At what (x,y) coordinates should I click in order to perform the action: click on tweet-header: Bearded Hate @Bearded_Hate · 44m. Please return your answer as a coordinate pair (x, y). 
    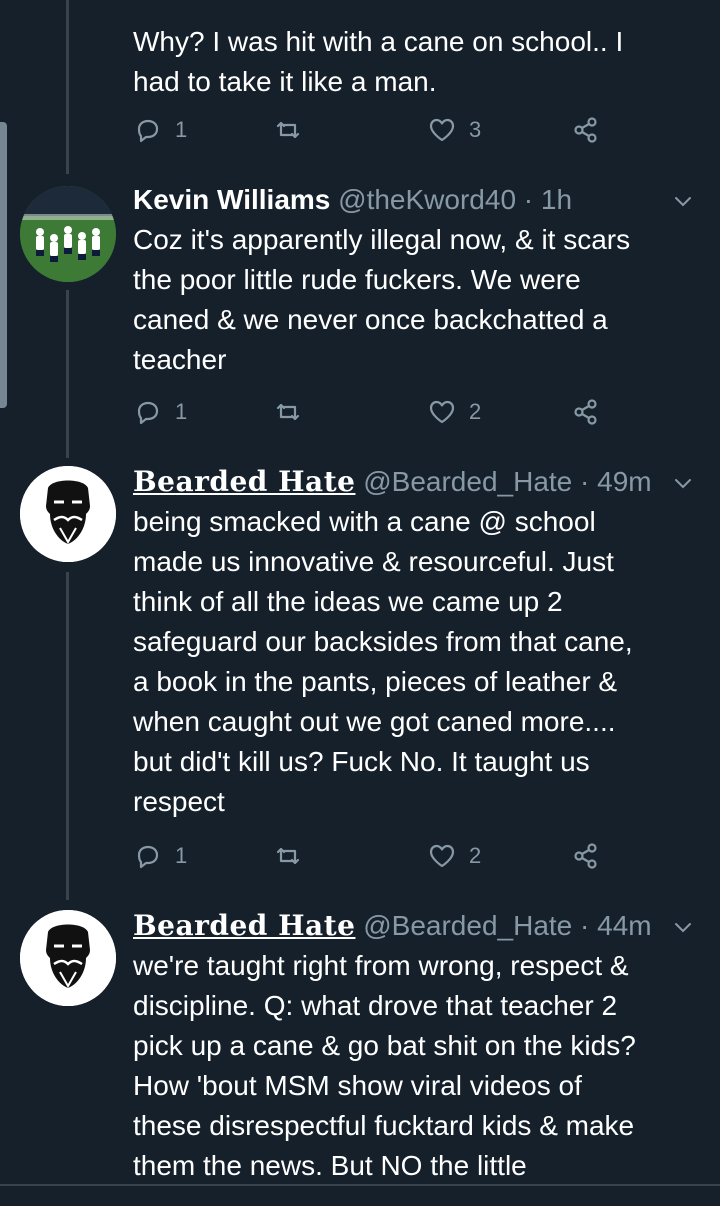
    Looking at the image, I should click on (406, 926).